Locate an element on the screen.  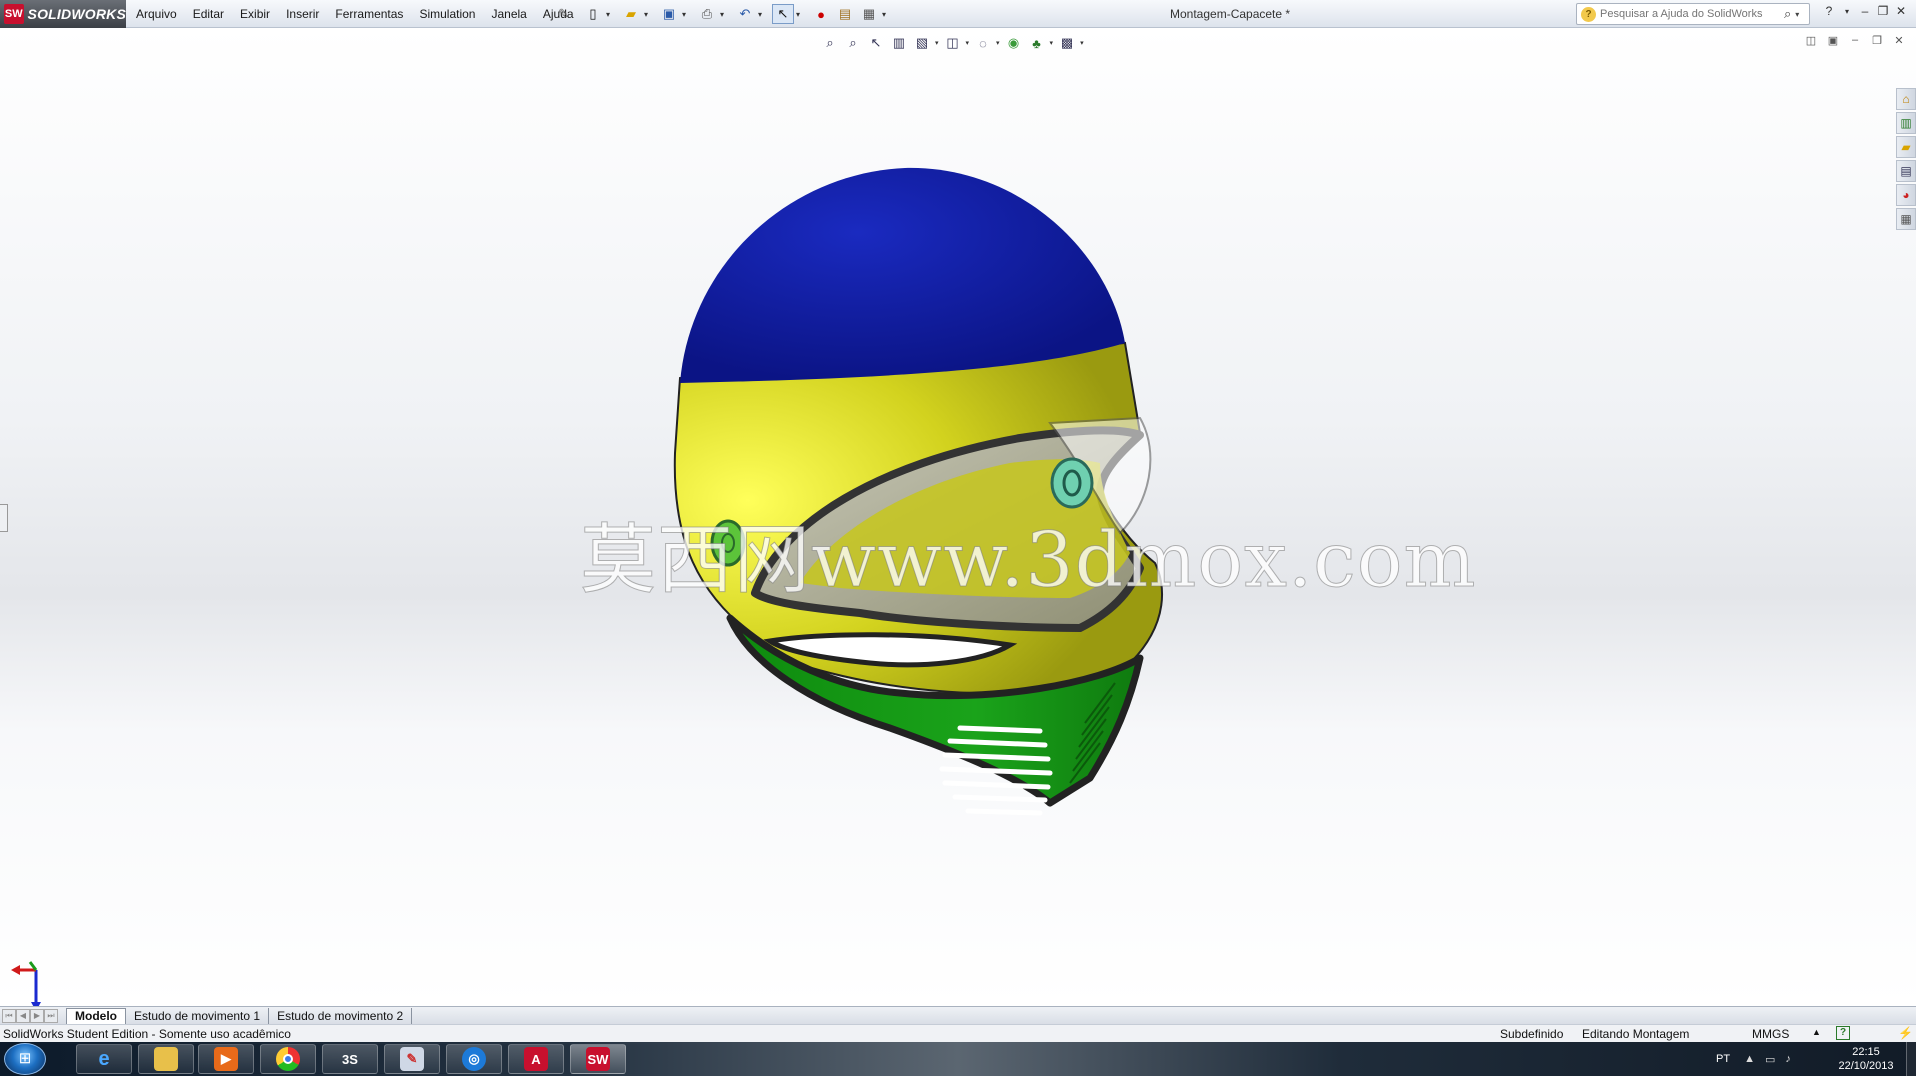
media-player-icon: ▶ is located at coordinates (226, 1059).